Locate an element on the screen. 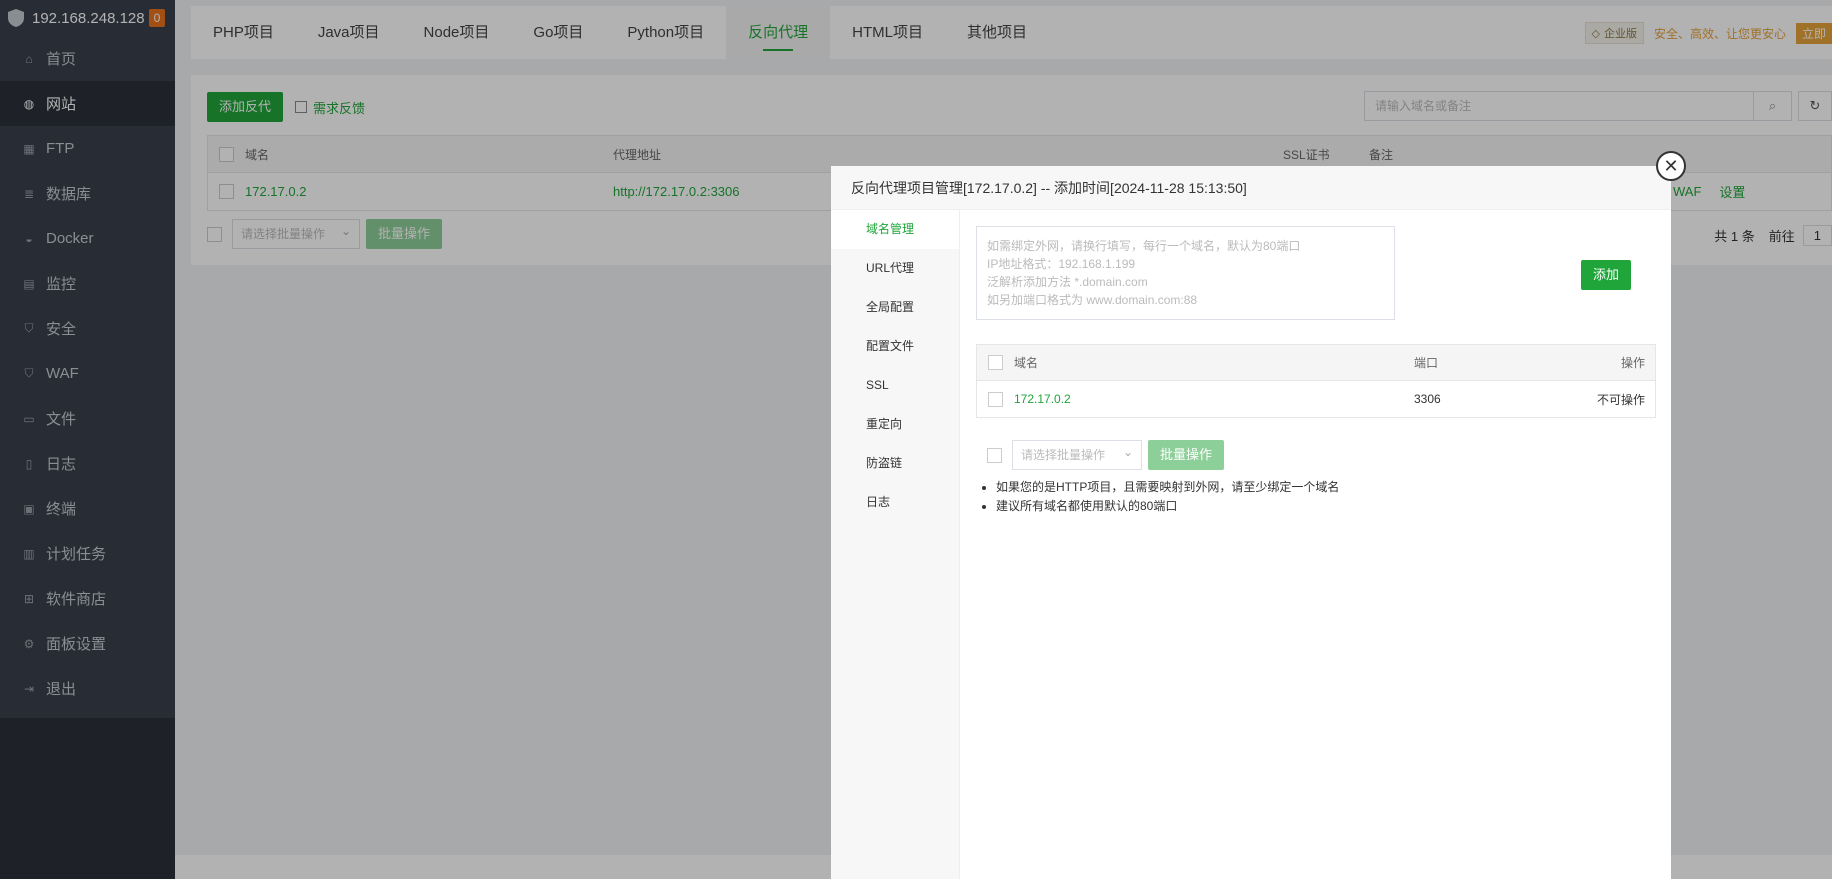  placeholder-line: IP地址格式：192.168.1.199 is located at coordinates (1061, 264).